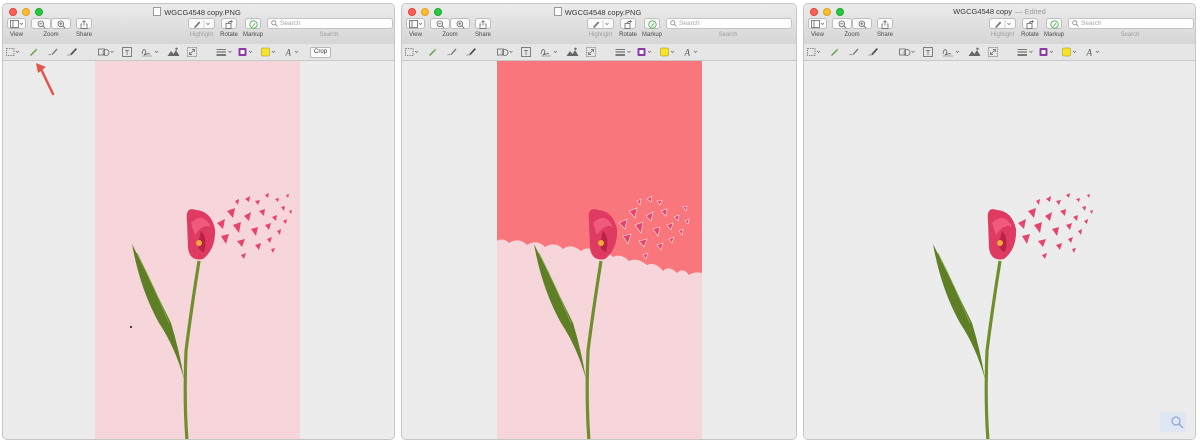 This screenshot has width=1200, height=443. What do you see at coordinates (817, 35) in the screenshot?
I see `view-label: View` at bounding box center [817, 35].